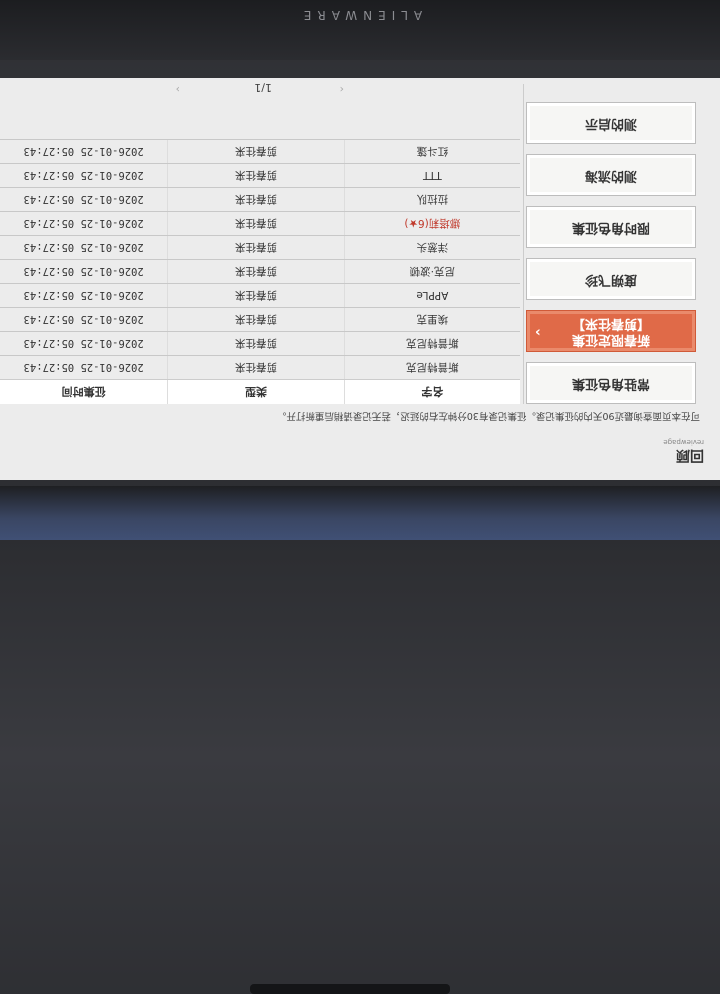 The image size is (720, 994). I want to click on table-row: 埃里克 剪春往来 2026-01-25 05:27:43, so click(260, 319).